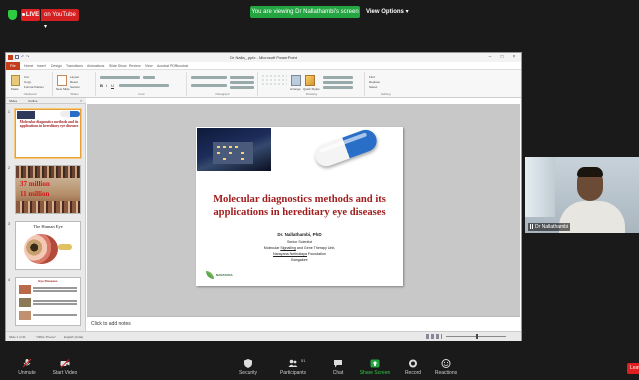  Describe the element at coordinates (95, 66) in the screenshot. I see `tab-animations: Animations` at that location.